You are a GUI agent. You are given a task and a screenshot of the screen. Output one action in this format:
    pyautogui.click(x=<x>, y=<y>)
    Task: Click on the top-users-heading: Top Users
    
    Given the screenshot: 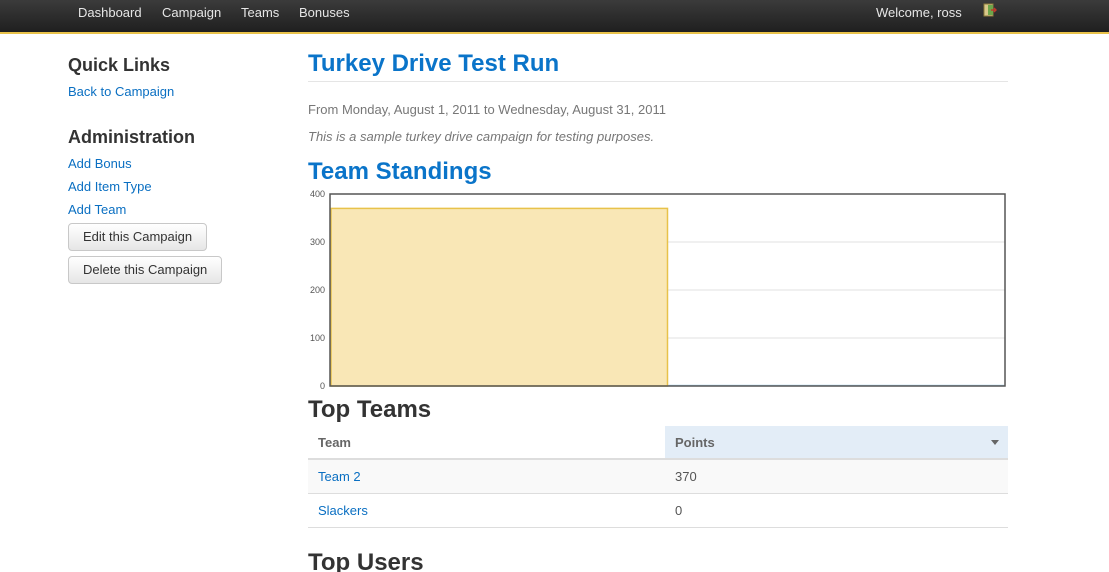 What is the action you would take?
    pyautogui.click(x=366, y=560)
    